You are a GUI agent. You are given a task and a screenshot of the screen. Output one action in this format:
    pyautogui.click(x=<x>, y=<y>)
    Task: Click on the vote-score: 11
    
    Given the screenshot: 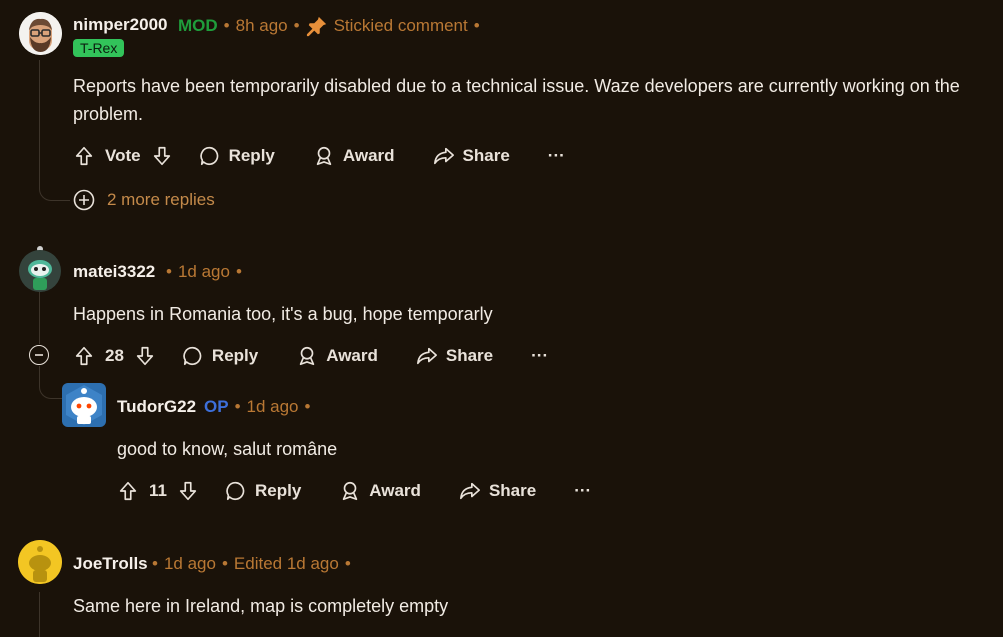 What is the action you would take?
    pyautogui.click(x=158, y=490)
    